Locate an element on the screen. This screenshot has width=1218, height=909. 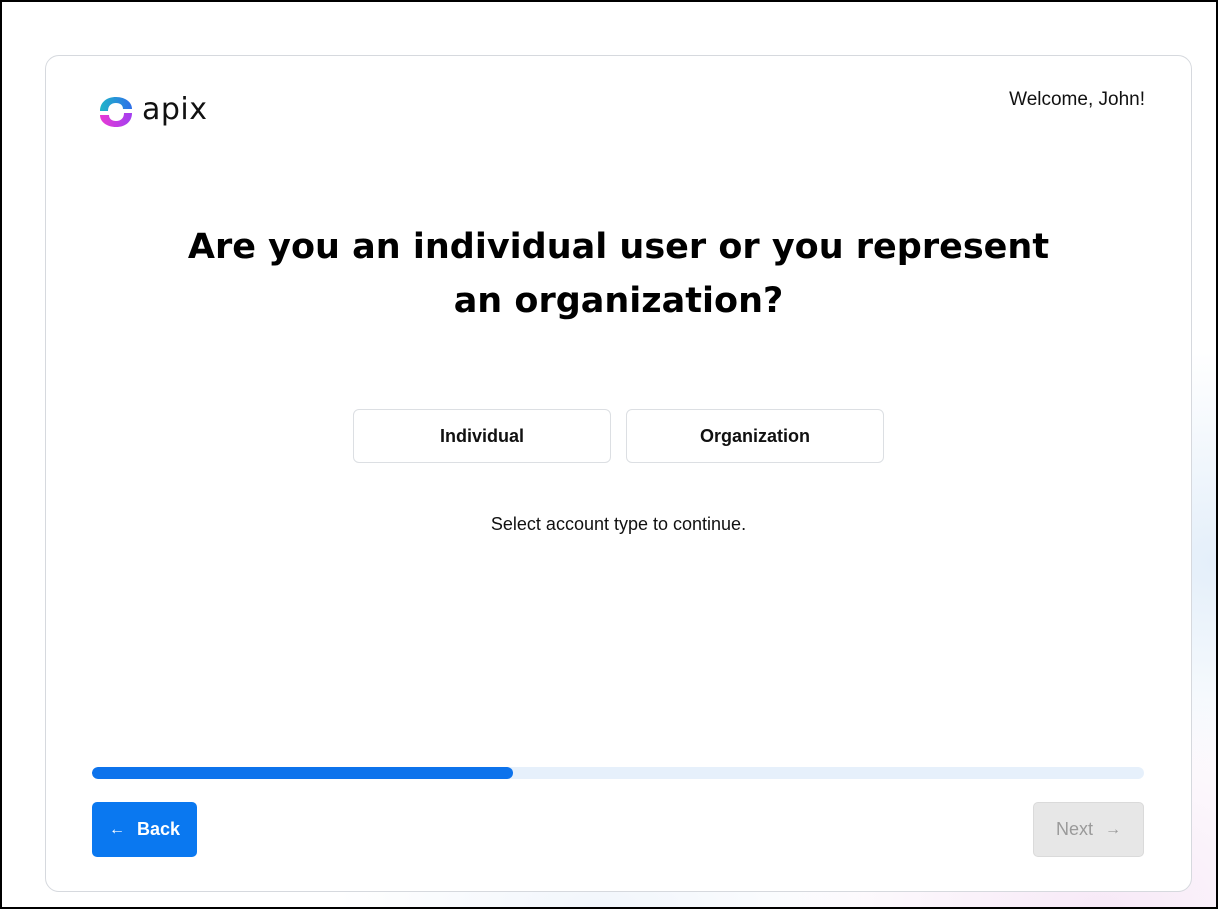
brand-name: apix is located at coordinates (175, 109).